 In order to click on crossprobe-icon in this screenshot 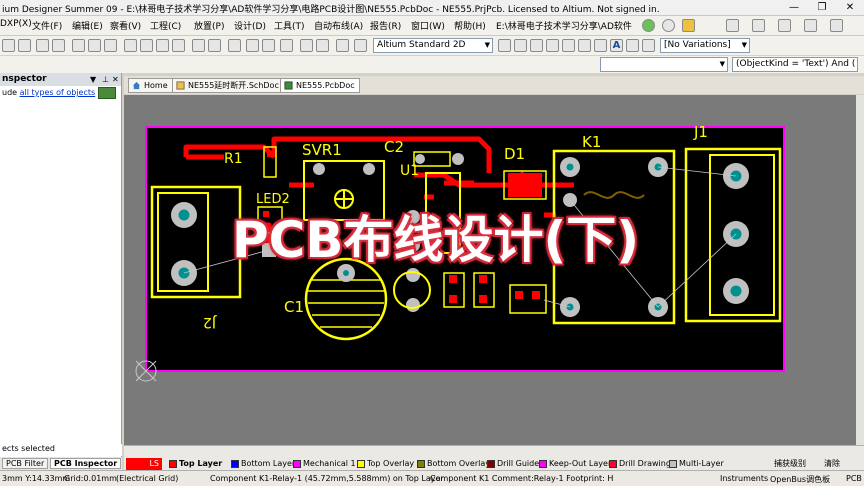, I will do `click(342, 45)`.